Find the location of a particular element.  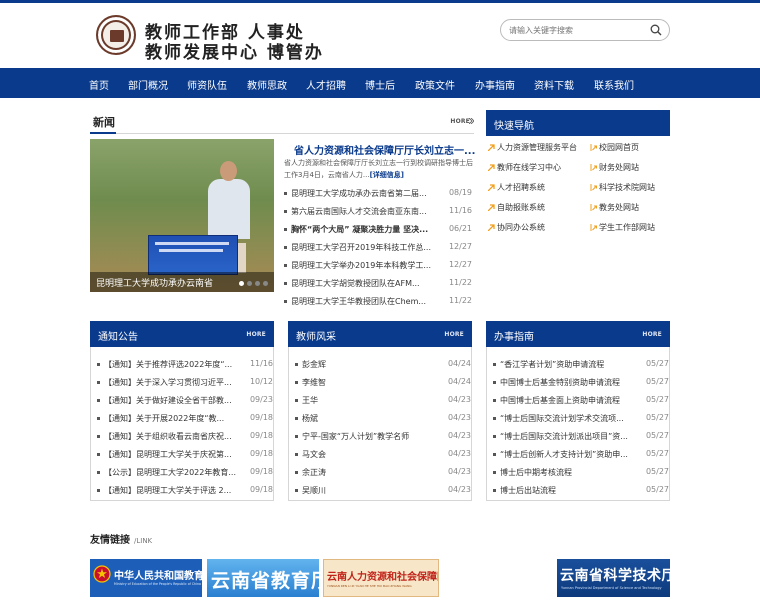

teacher-item-title: 宁平-国家“万人计划”教学名师 is located at coordinates (372, 436).